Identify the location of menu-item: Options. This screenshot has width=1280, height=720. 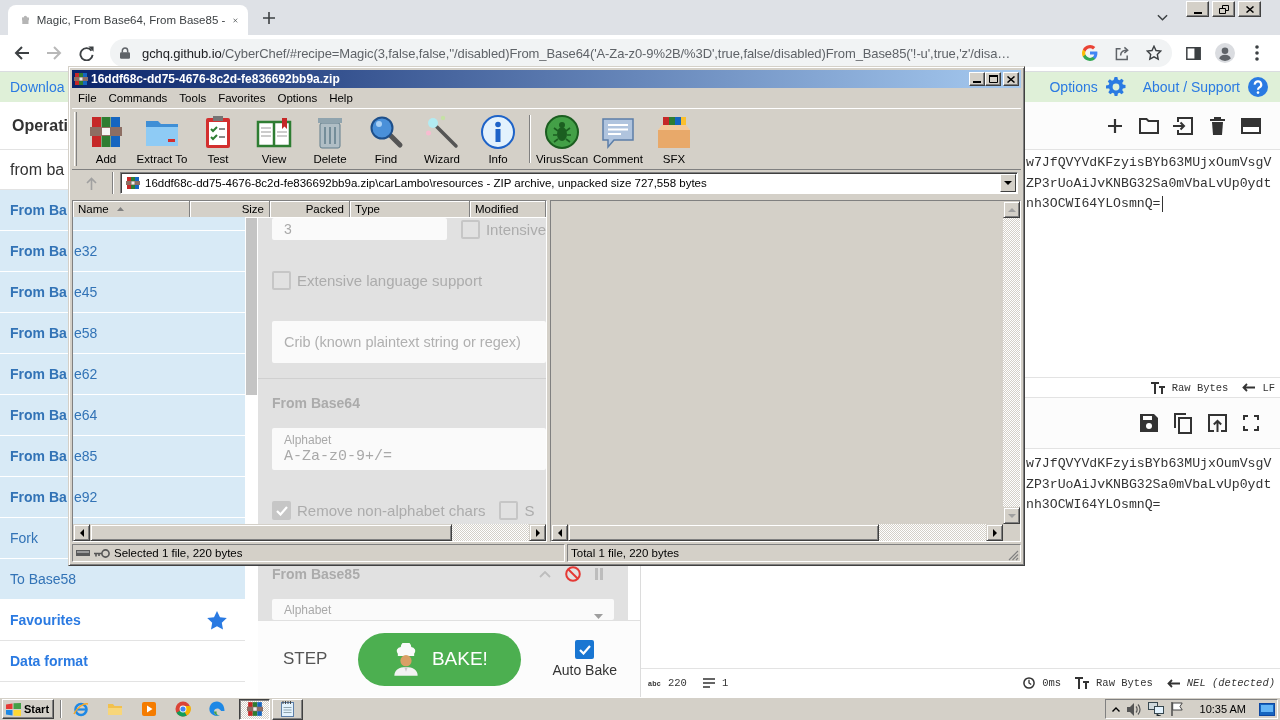
(297, 98).